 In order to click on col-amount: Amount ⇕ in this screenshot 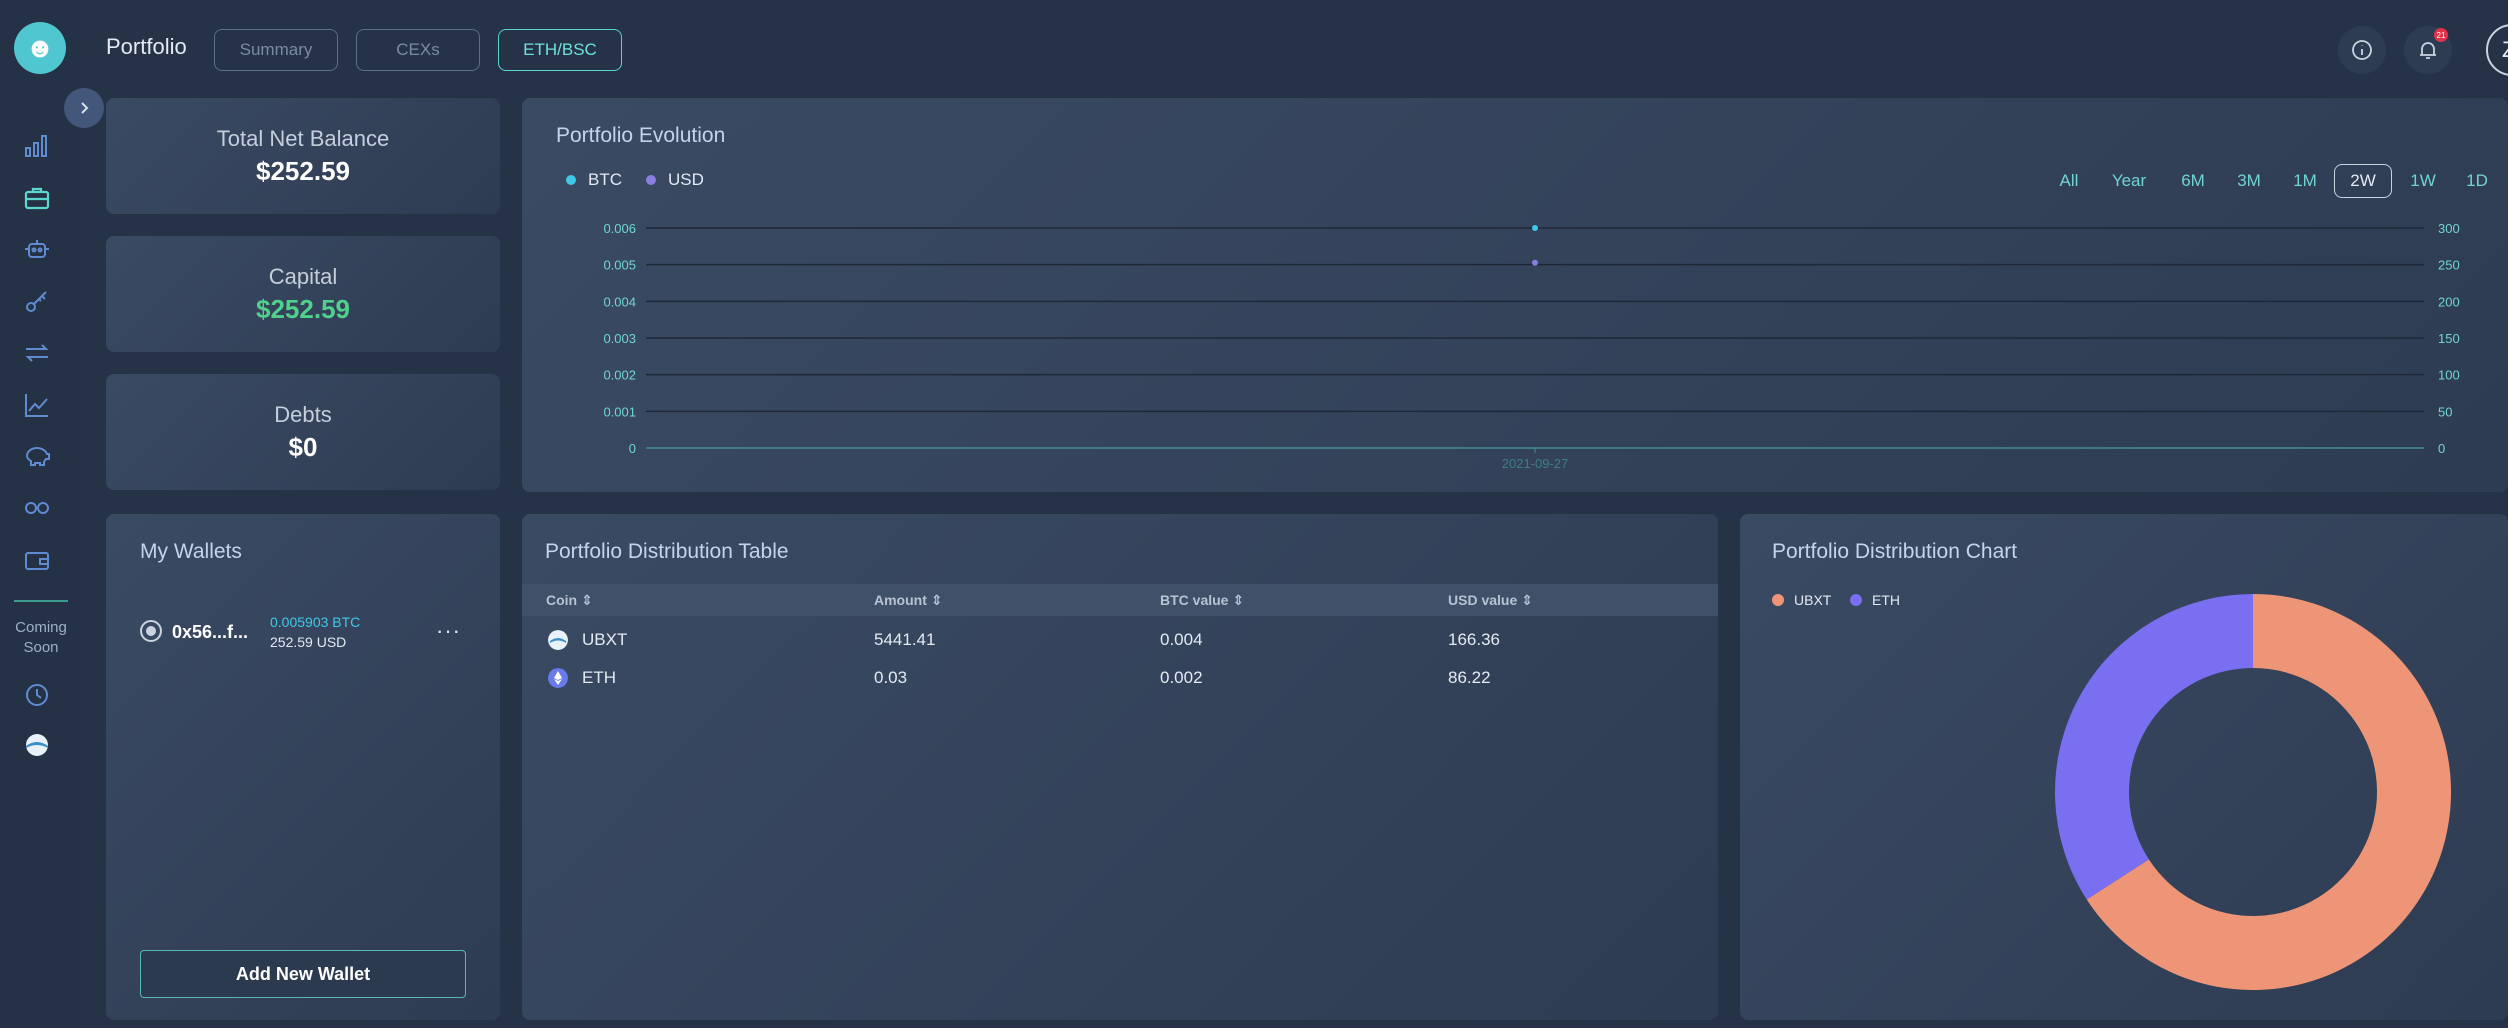, I will do `click(908, 600)`.